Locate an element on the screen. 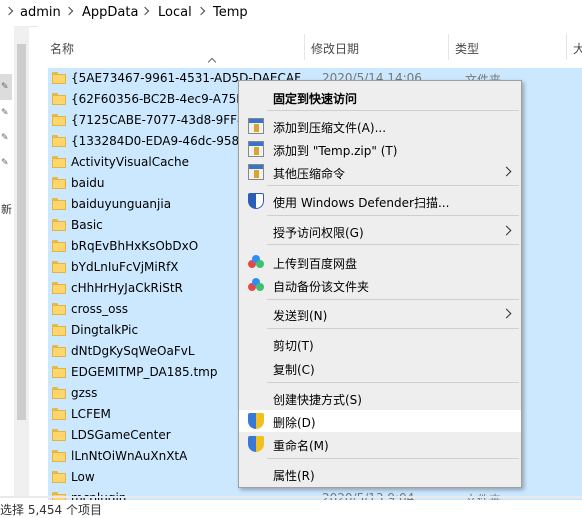 This screenshot has width=582, height=518. file-name: DingtalkPic is located at coordinates (105, 330).